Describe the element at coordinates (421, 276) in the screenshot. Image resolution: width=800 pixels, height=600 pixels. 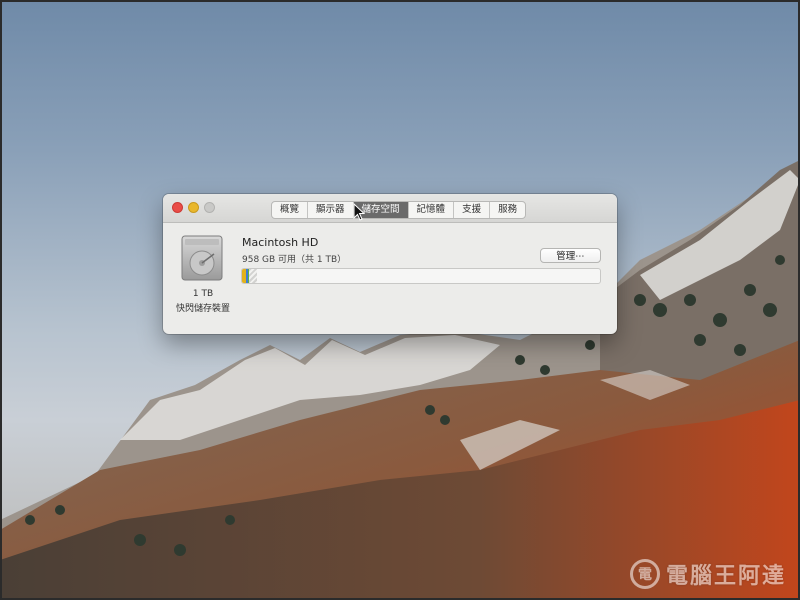
I see `storage-usage-bar` at that location.